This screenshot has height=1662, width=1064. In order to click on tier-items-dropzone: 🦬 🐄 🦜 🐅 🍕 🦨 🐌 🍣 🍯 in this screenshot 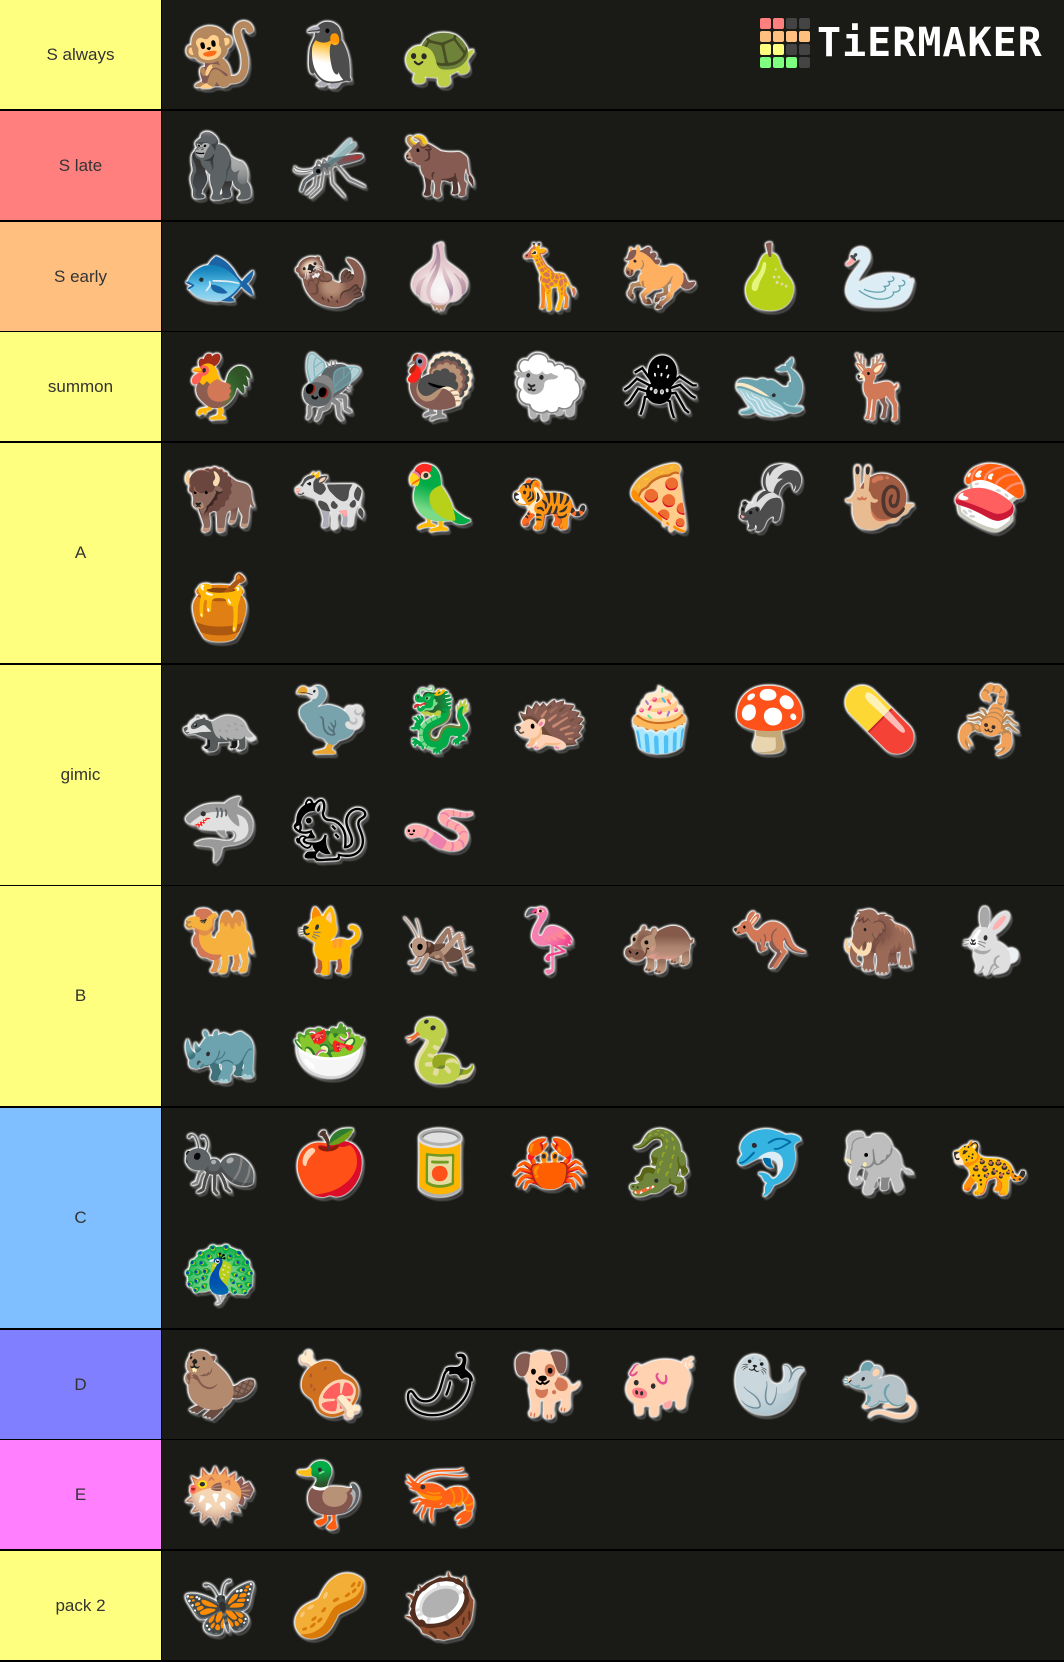, I will do `click(613, 553)`.